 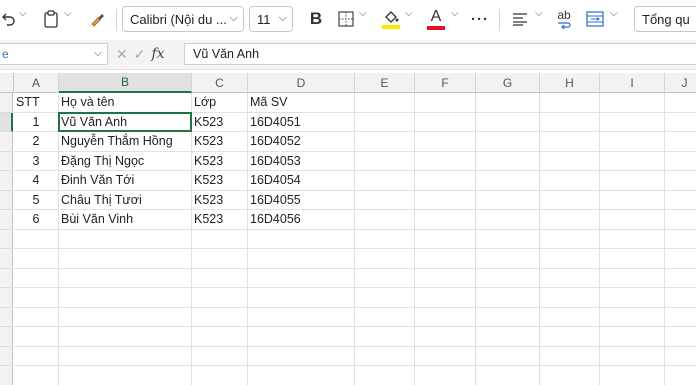 What do you see at coordinates (36, 181) in the screenshot?
I see `data-cell: 4` at bounding box center [36, 181].